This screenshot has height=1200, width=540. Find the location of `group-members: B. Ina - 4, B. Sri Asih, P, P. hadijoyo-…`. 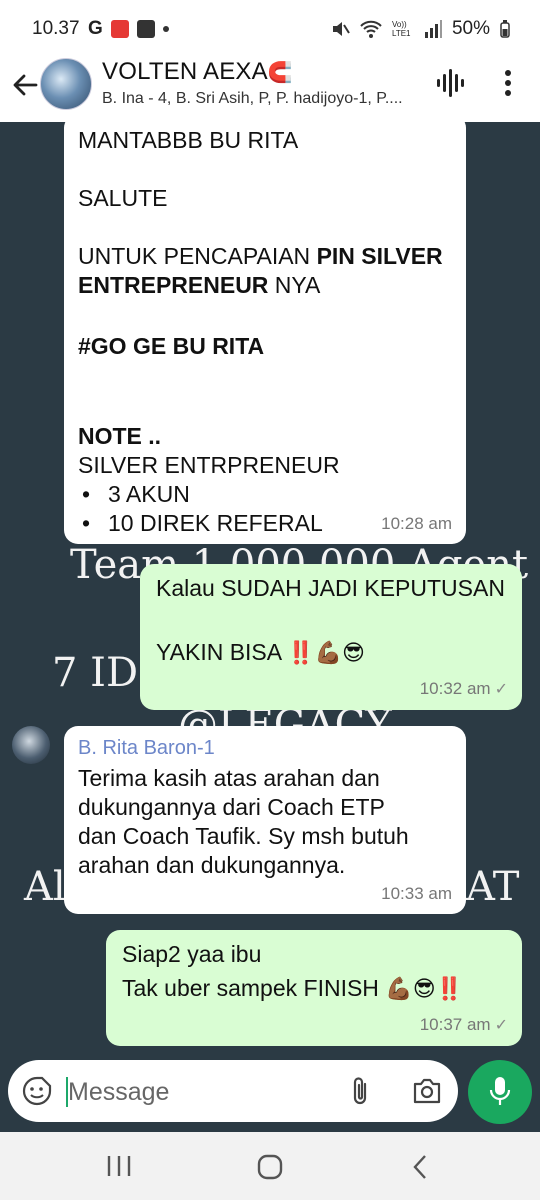

group-members: B. Ina - 4, B. Sri Asih, P, P. hadijoyo-… is located at coordinates (267, 99).